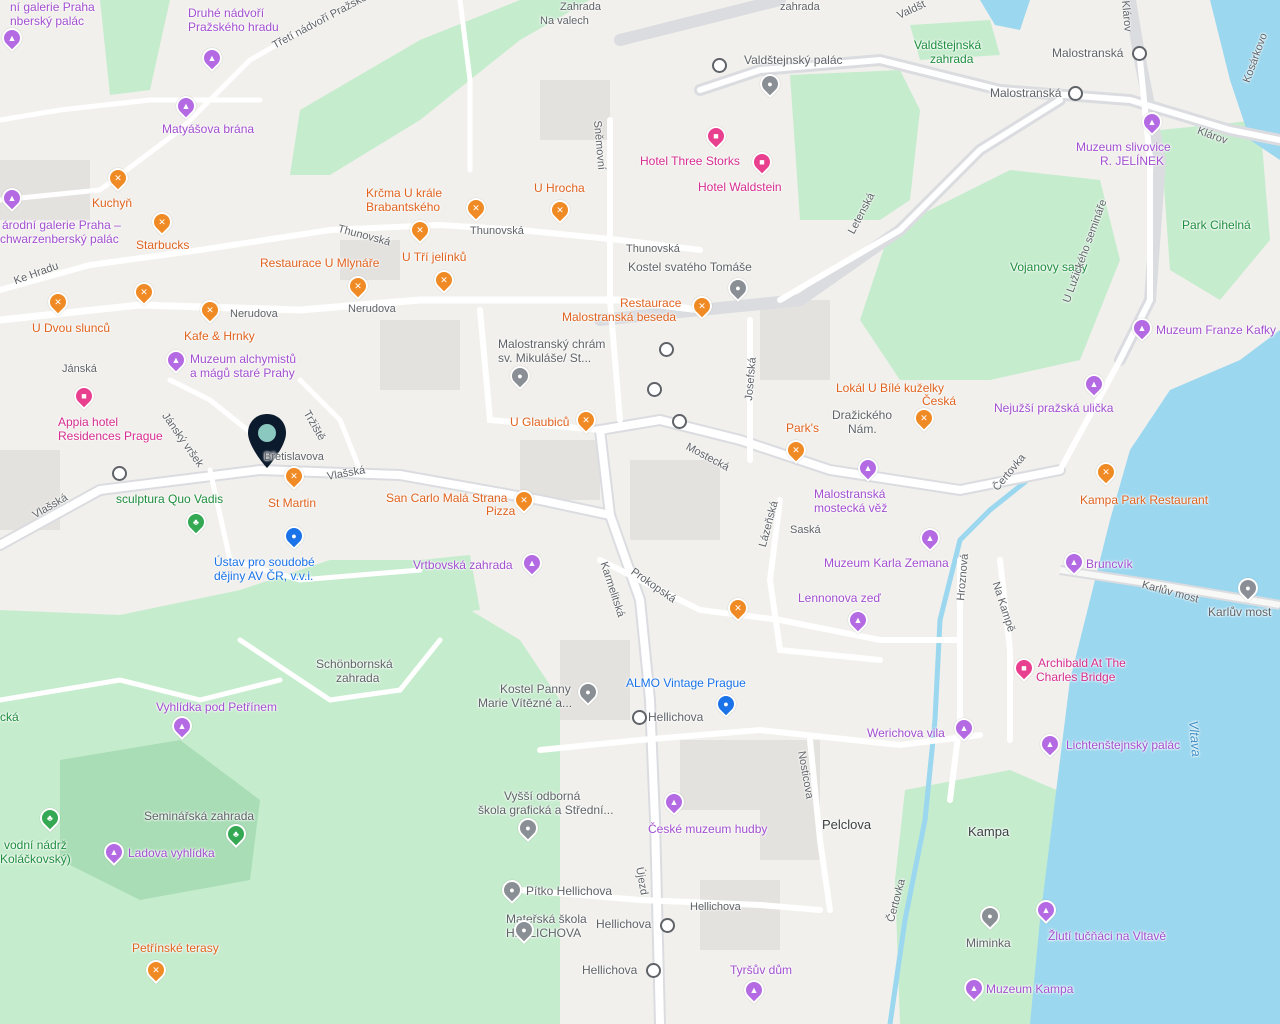 The width and height of the screenshot is (1280, 1024). Describe the element at coordinates (71, 328) in the screenshot. I see `map-label: U Dvou slunců` at that location.